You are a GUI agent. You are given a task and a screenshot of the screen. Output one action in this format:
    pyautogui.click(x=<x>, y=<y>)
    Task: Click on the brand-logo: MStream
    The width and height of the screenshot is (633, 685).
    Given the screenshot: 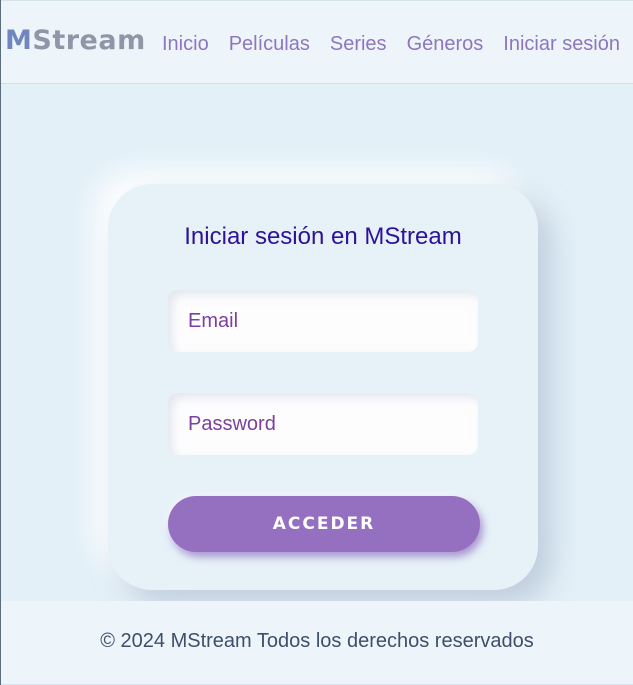 What is the action you would take?
    pyautogui.click(x=75, y=41)
    